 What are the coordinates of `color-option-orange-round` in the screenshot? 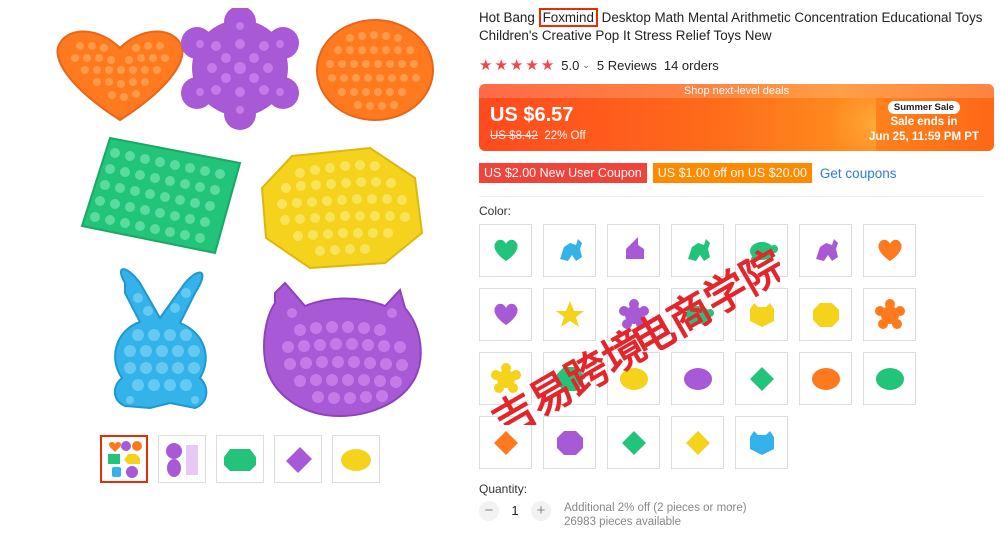 It's located at (825, 378).